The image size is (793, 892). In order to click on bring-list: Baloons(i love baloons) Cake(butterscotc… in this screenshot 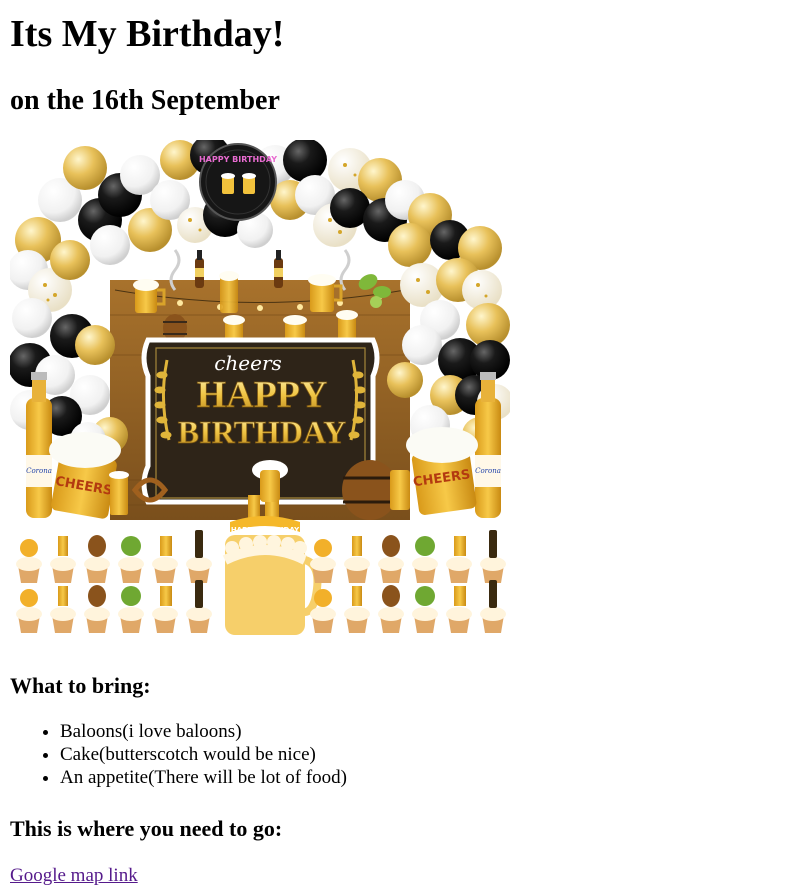, I will do `click(173, 754)`.